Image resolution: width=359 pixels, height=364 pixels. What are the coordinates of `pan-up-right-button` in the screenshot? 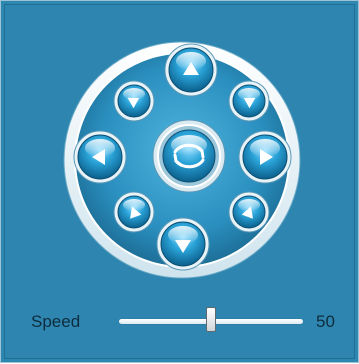 It's located at (249, 101).